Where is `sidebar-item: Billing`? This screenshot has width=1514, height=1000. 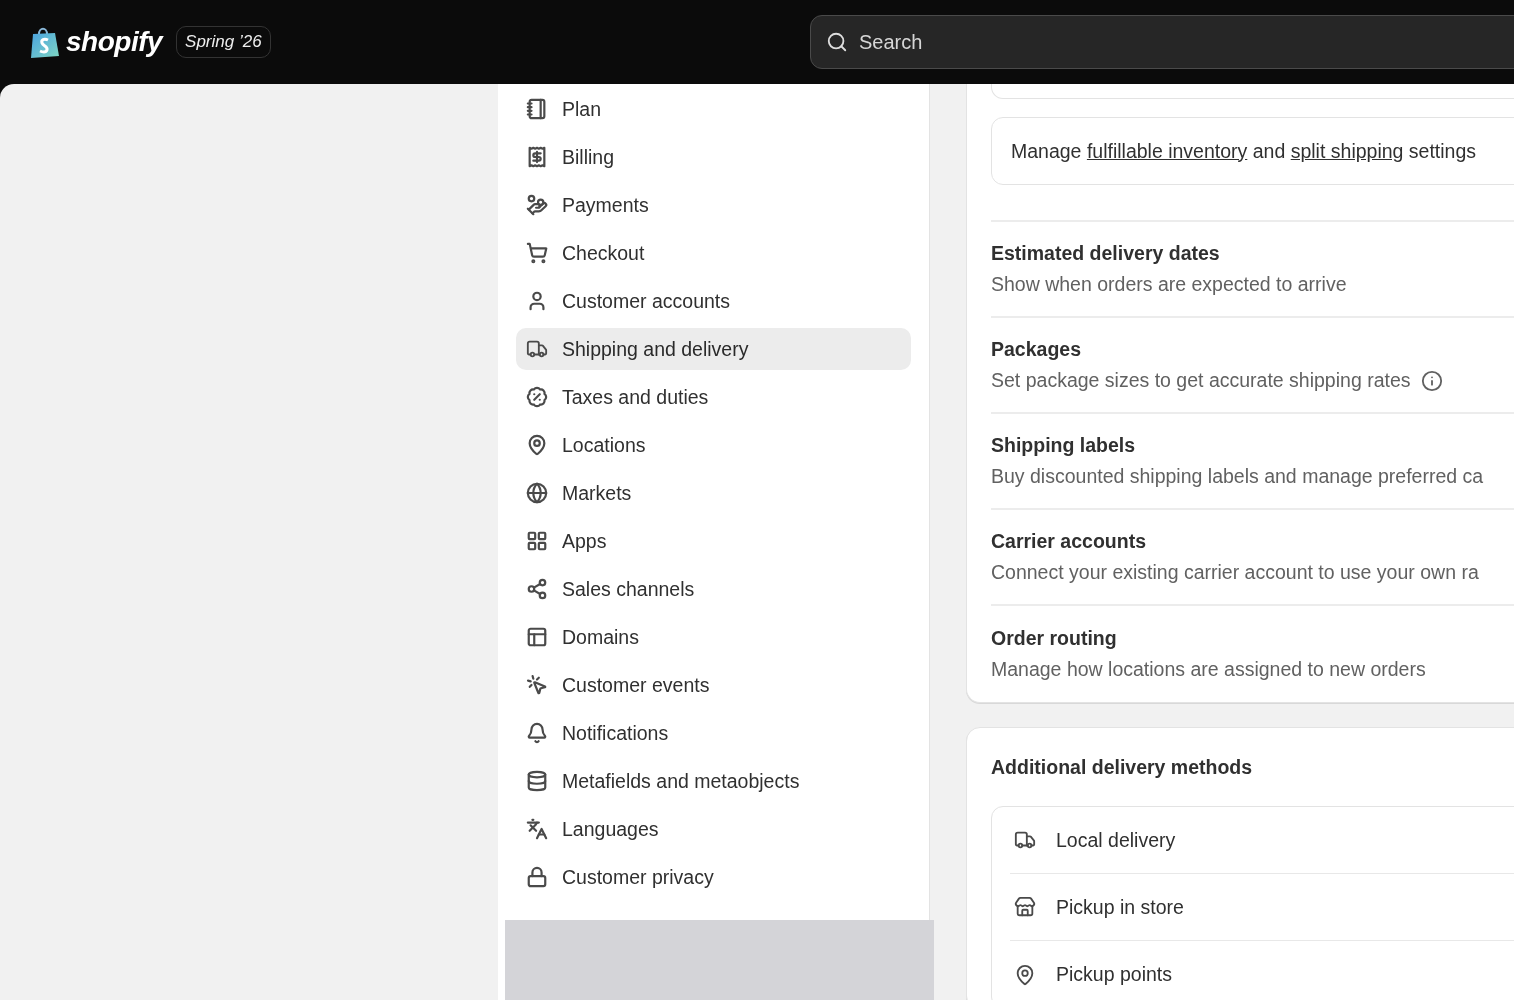 sidebar-item: Billing is located at coordinates (713, 157).